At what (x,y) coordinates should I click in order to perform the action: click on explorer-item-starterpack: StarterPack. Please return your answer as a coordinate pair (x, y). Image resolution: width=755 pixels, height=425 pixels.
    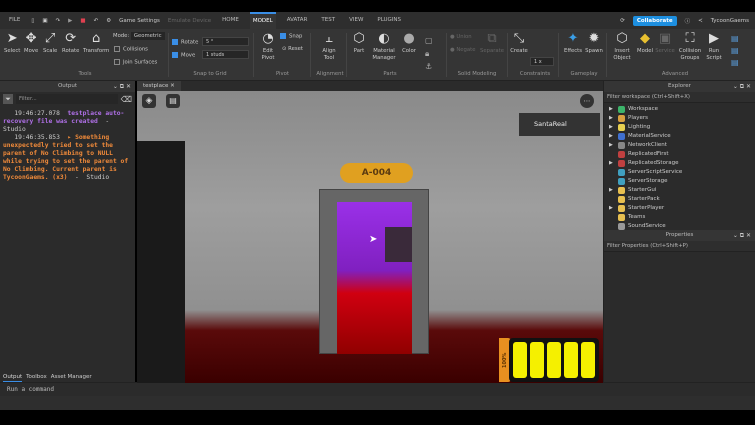
    Looking at the image, I should click on (679, 199).